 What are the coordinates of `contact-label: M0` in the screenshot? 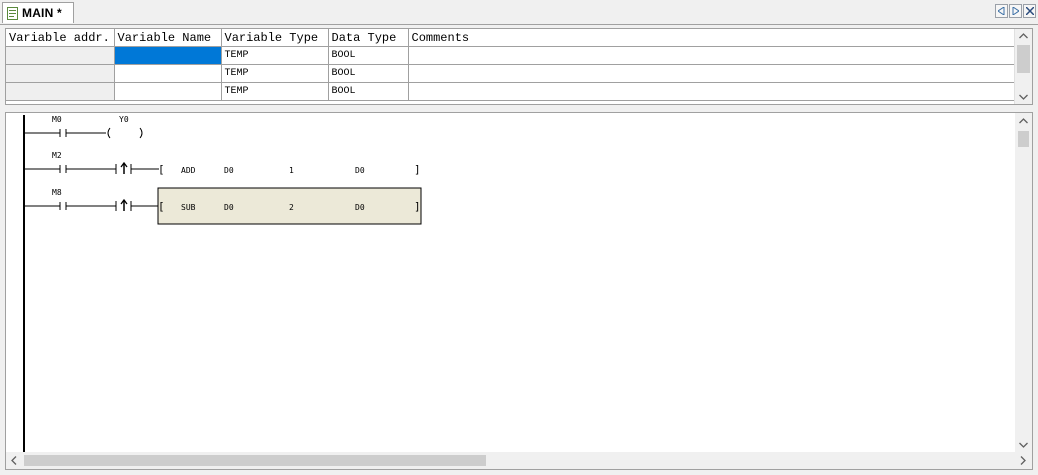 It's located at (57, 119).